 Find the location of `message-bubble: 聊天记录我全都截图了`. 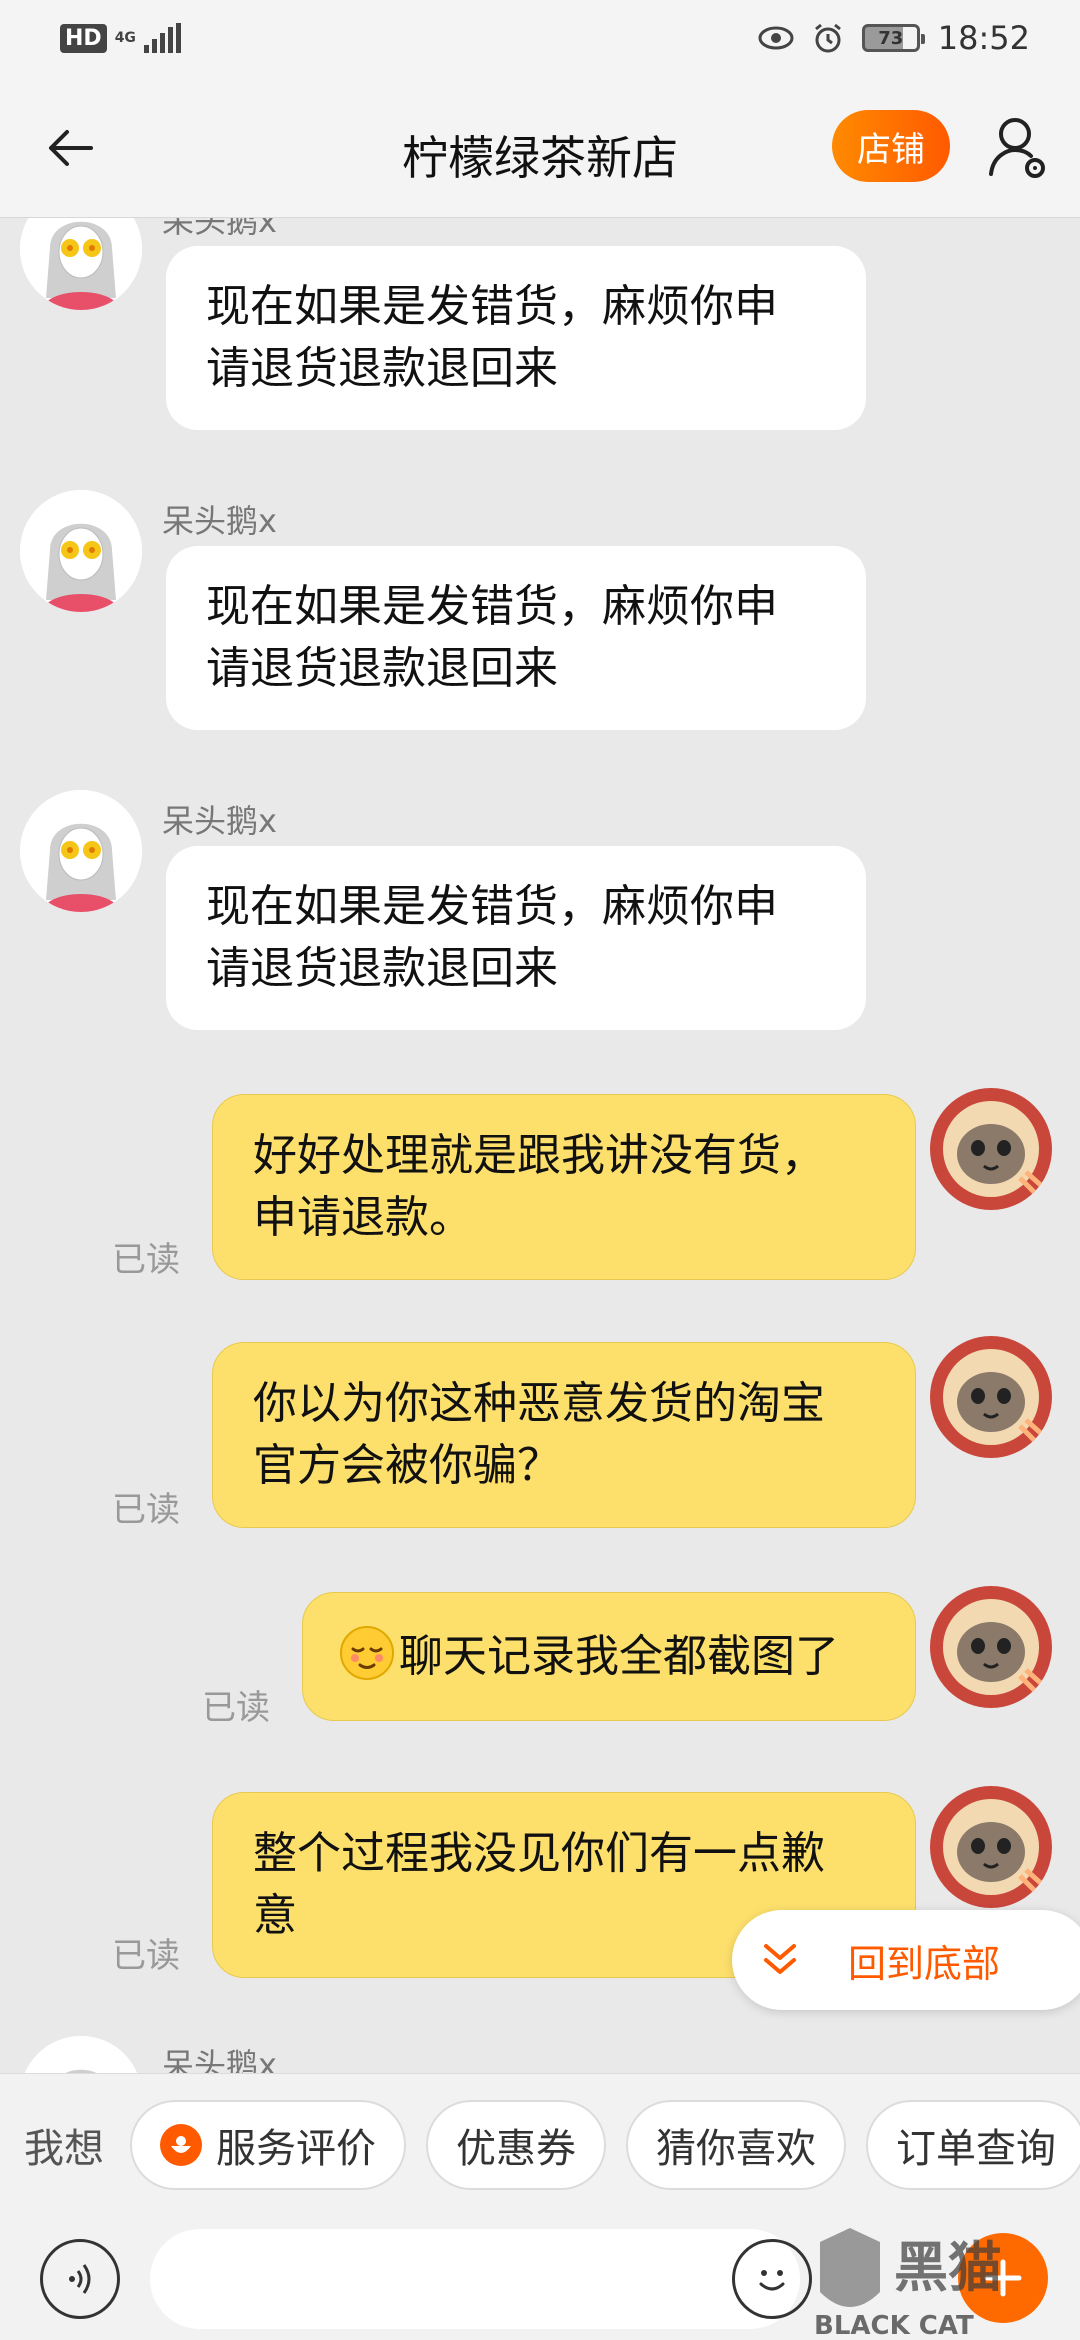

message-bubble: 聊天记录我全都截图了 is located at coordinates (609, 1656).